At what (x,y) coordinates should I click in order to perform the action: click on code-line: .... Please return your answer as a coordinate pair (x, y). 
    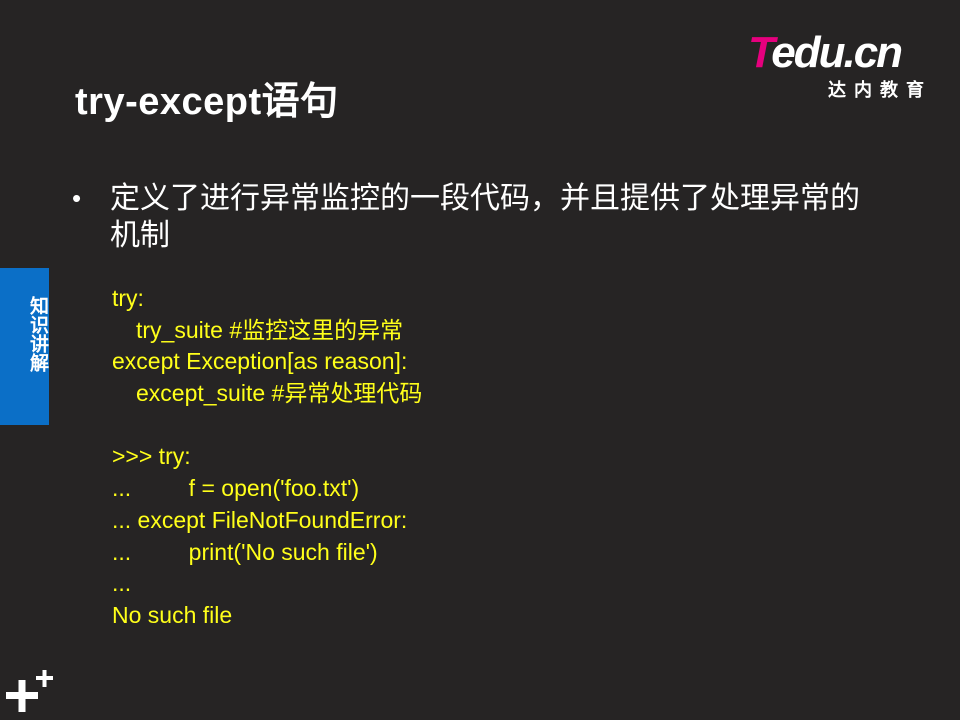
    Looking at the image, I should click on (122, 583).